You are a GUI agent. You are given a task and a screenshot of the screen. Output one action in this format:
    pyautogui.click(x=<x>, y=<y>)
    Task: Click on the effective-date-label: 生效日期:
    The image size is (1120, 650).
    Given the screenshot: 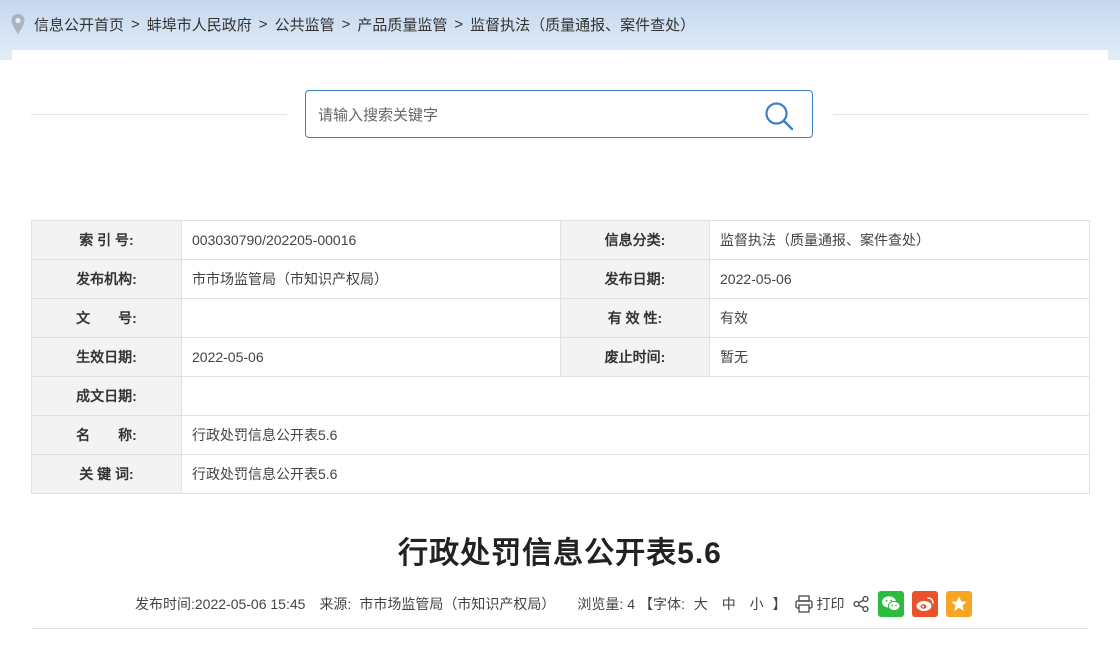 What is the action you would take?
    pyautogui.click(x=106, y=357)
    